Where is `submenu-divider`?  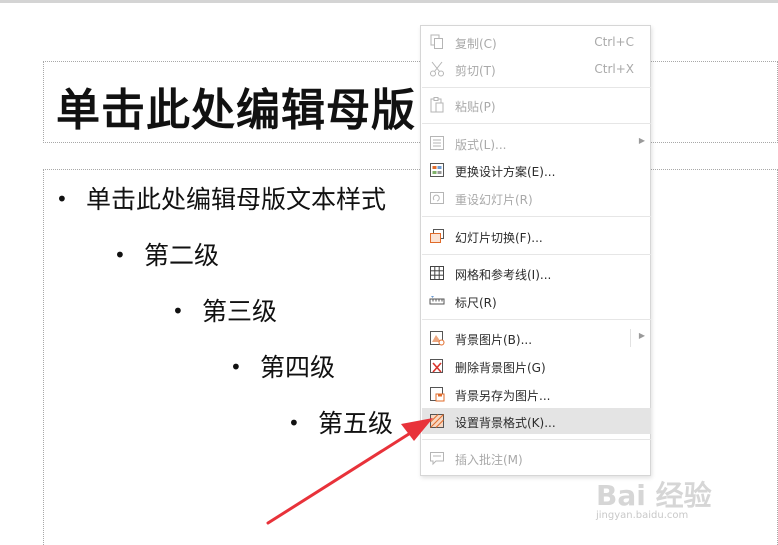 submenu-divider is located at coordinates (630, 338).